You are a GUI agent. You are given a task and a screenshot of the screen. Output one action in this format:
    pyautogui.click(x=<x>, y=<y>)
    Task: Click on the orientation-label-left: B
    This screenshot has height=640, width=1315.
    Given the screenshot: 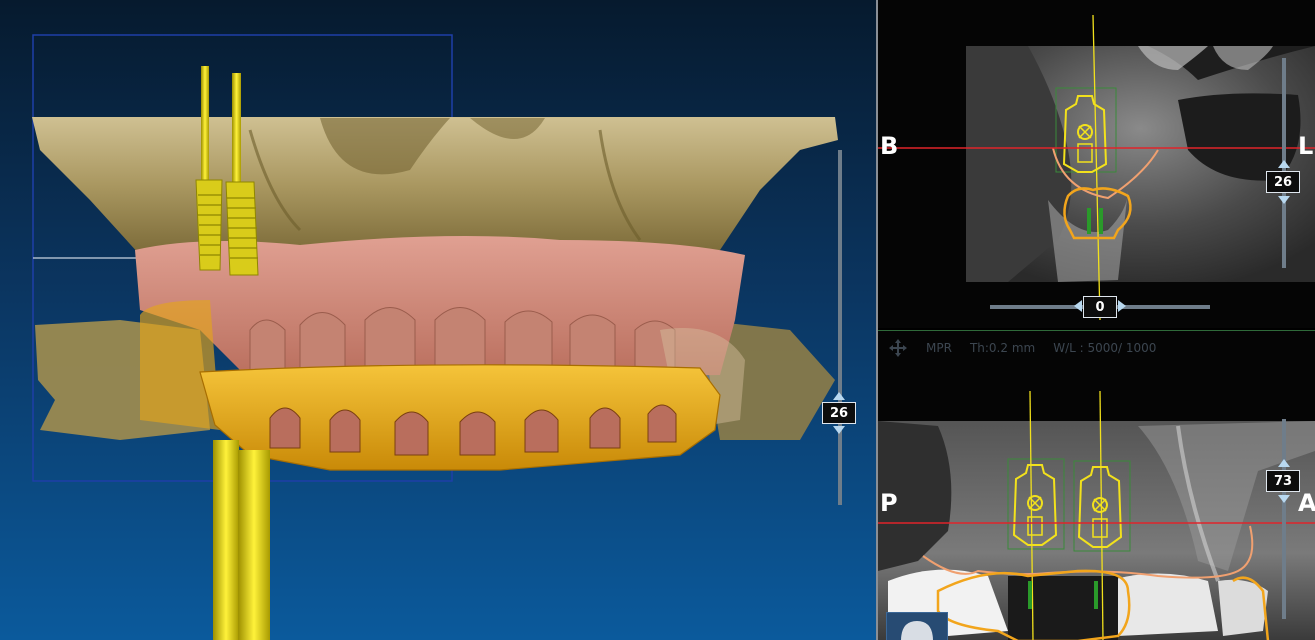 What is the action you would take?
    pyautogui.click(x=889, y=146)
    